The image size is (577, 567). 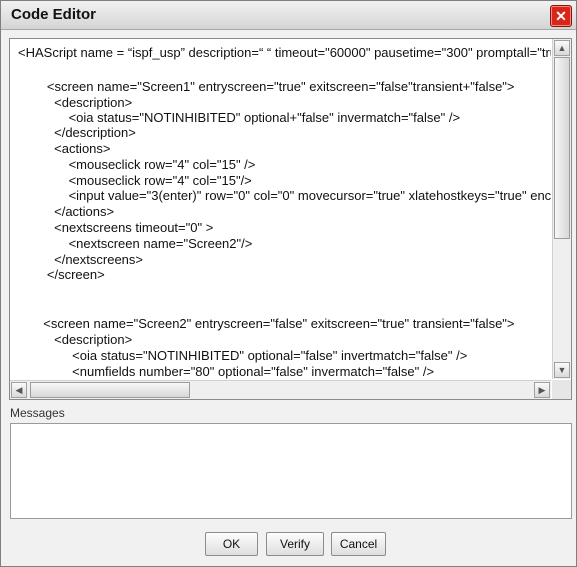 What do you see at coordinates (53, 14) in the screenshot?
I see `window-title: Code Editor` at bounding box center [53, 14].